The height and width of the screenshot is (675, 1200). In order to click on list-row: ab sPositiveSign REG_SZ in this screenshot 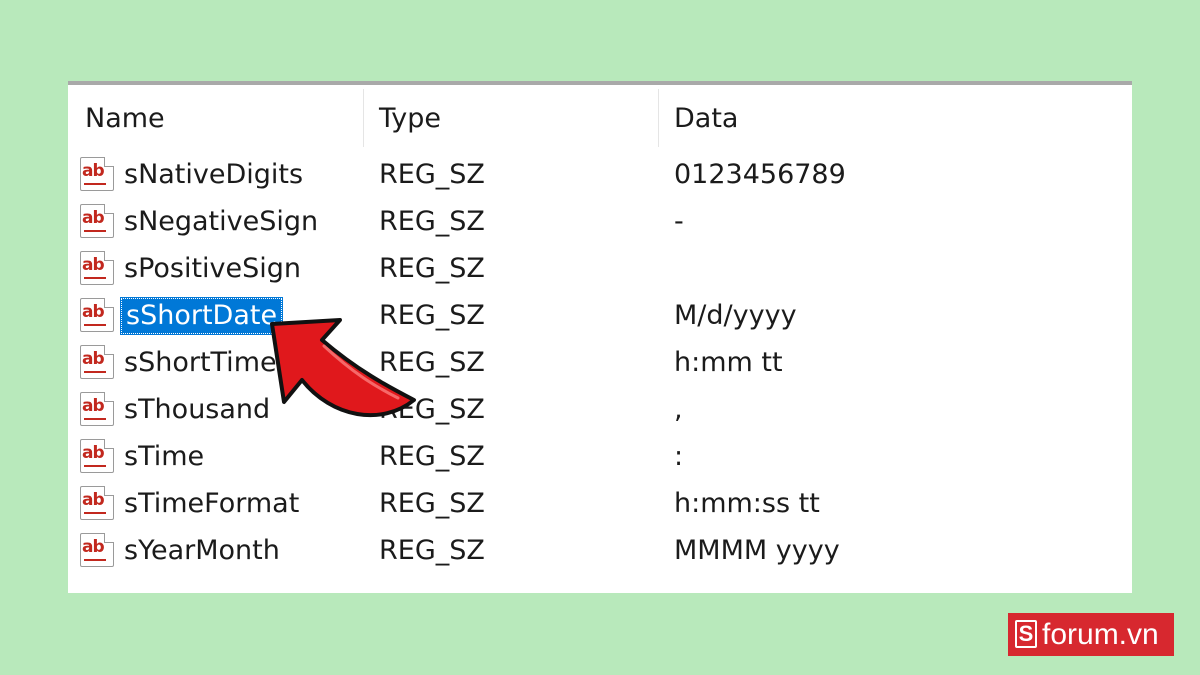, I will do `click(600, 268)`.